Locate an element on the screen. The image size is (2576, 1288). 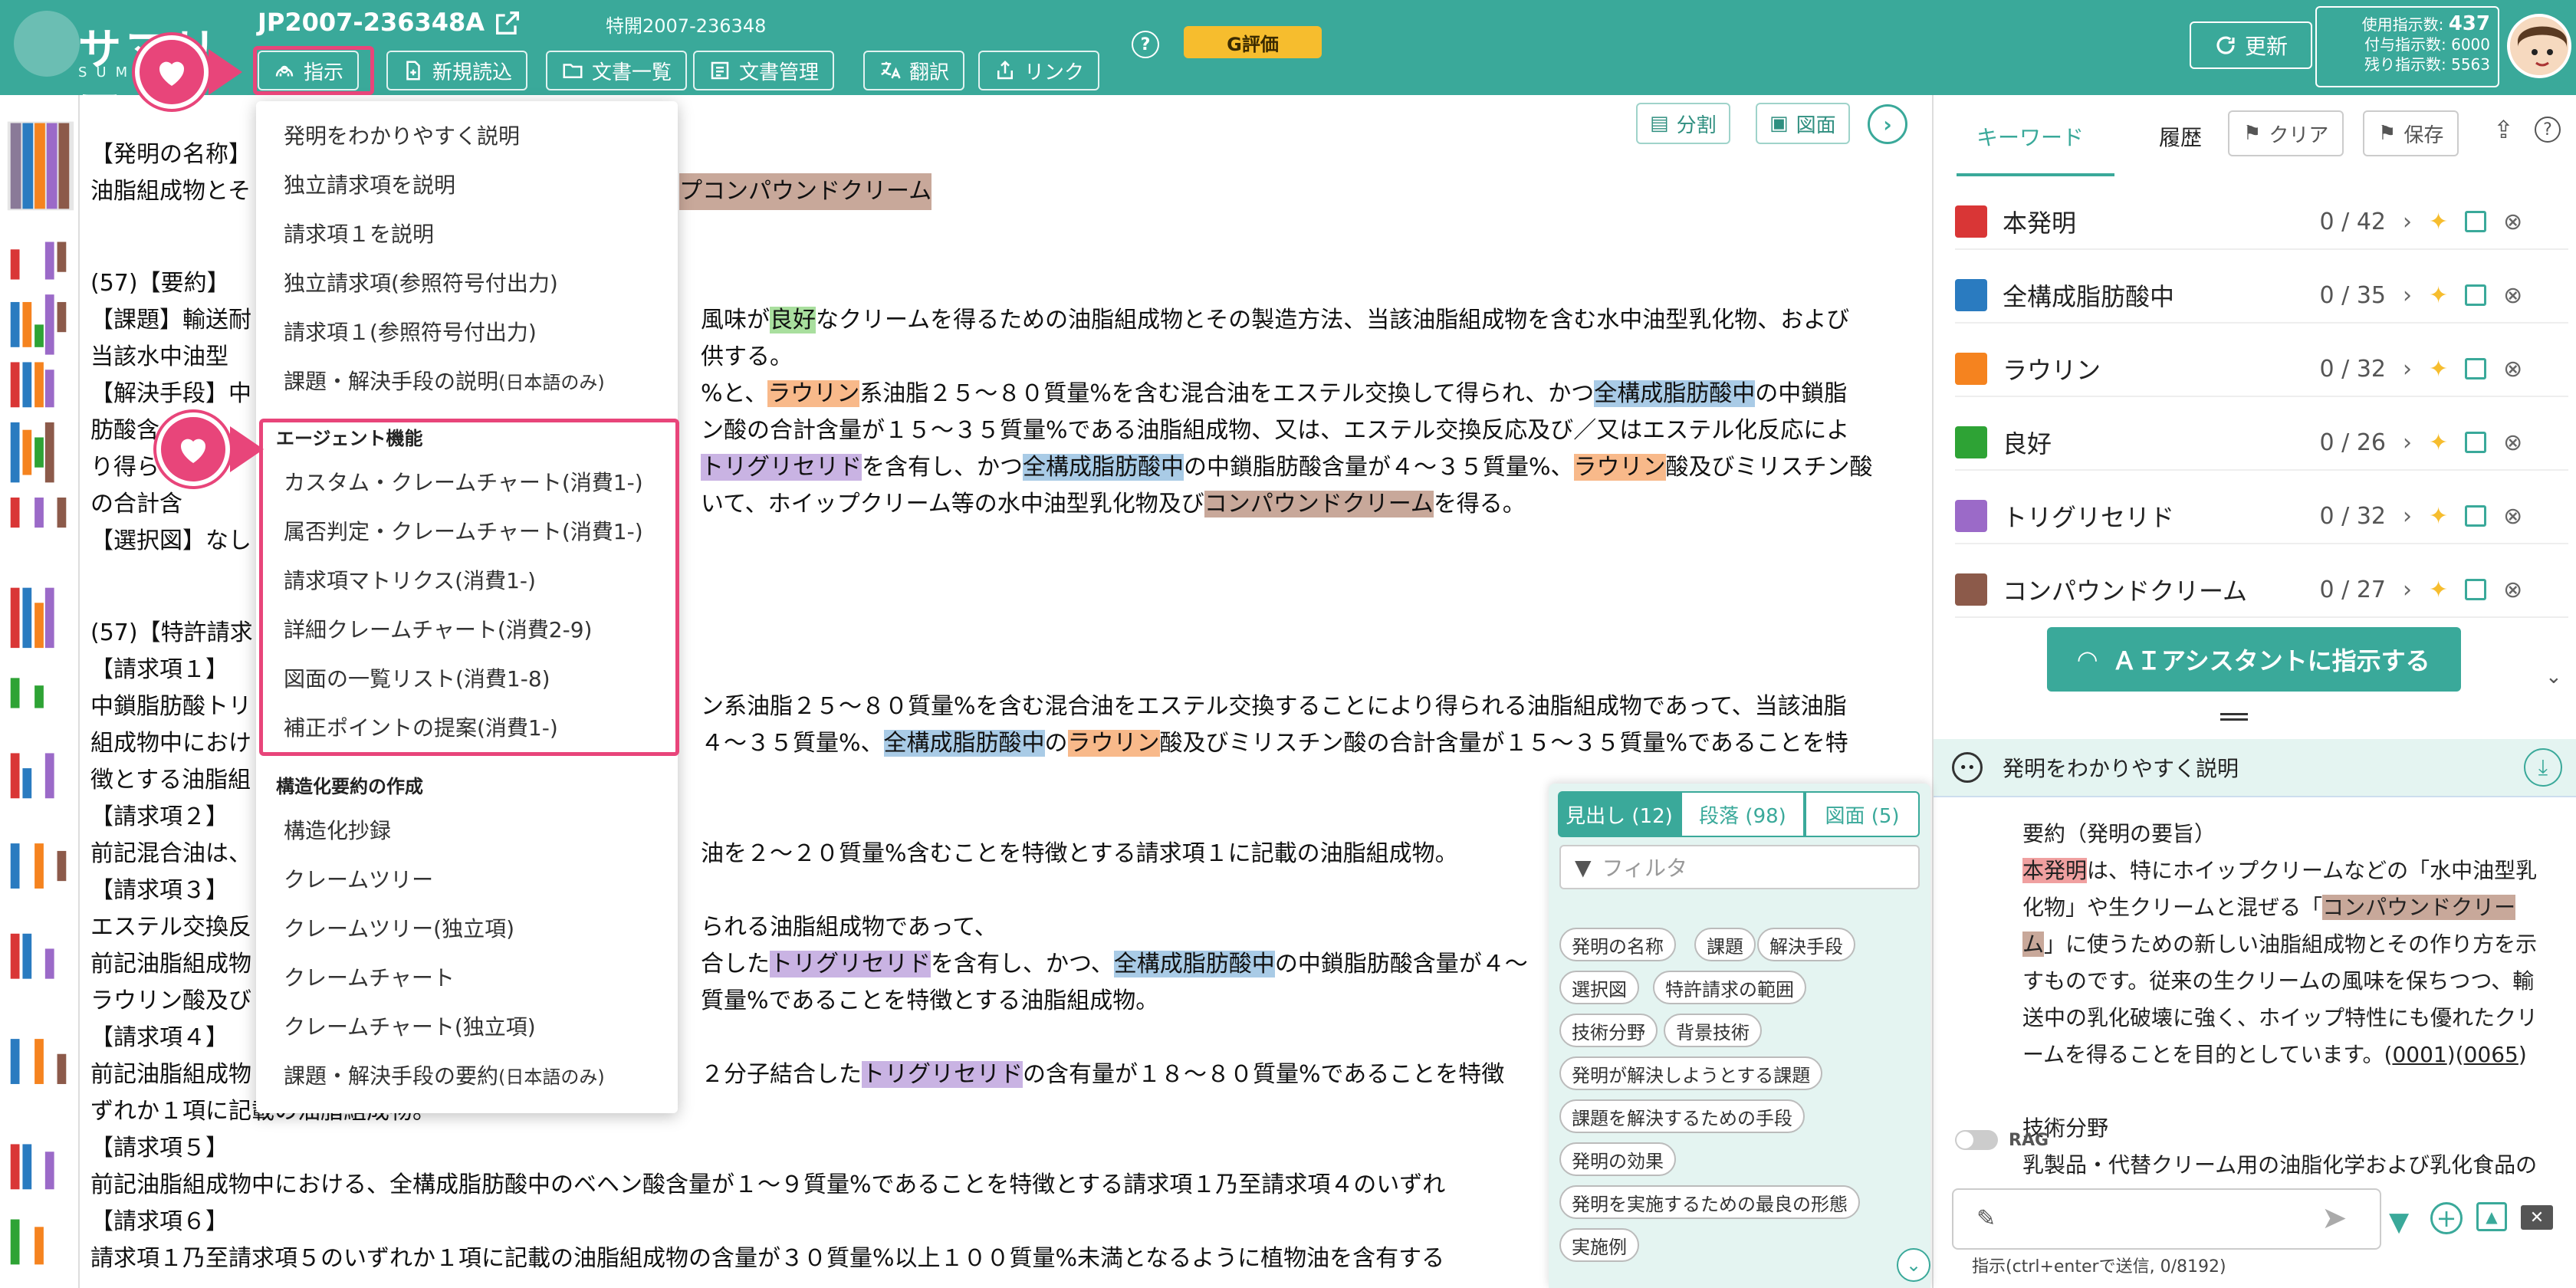
instruction-input: ✎ ➤ is located at coordinates (2167, 1219).